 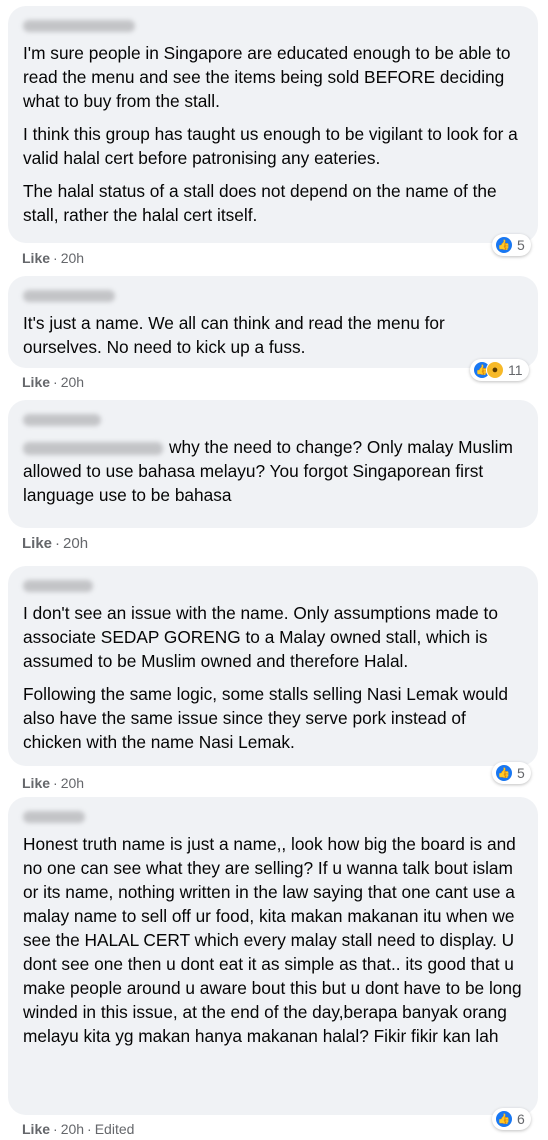 What do you see at coordinates (114, 1129) in the screenshot?
I see `edited-label: Edited` at bounding box center [114, 1129].